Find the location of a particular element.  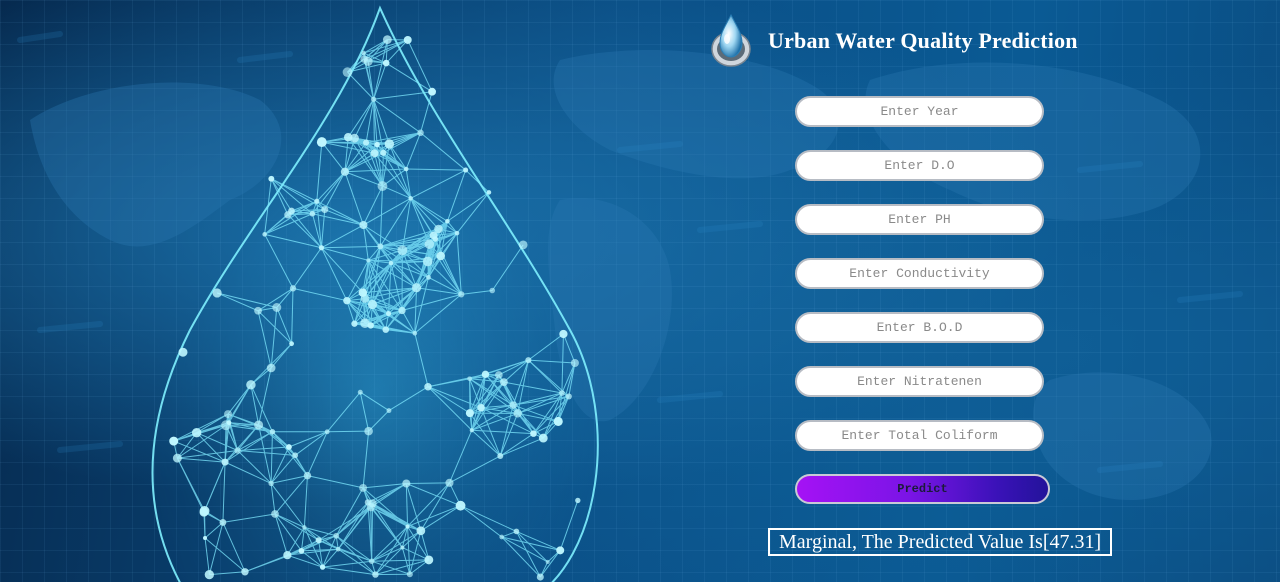

app-title: Urban Water Quality Prediction is located at coordinates (923, 40).